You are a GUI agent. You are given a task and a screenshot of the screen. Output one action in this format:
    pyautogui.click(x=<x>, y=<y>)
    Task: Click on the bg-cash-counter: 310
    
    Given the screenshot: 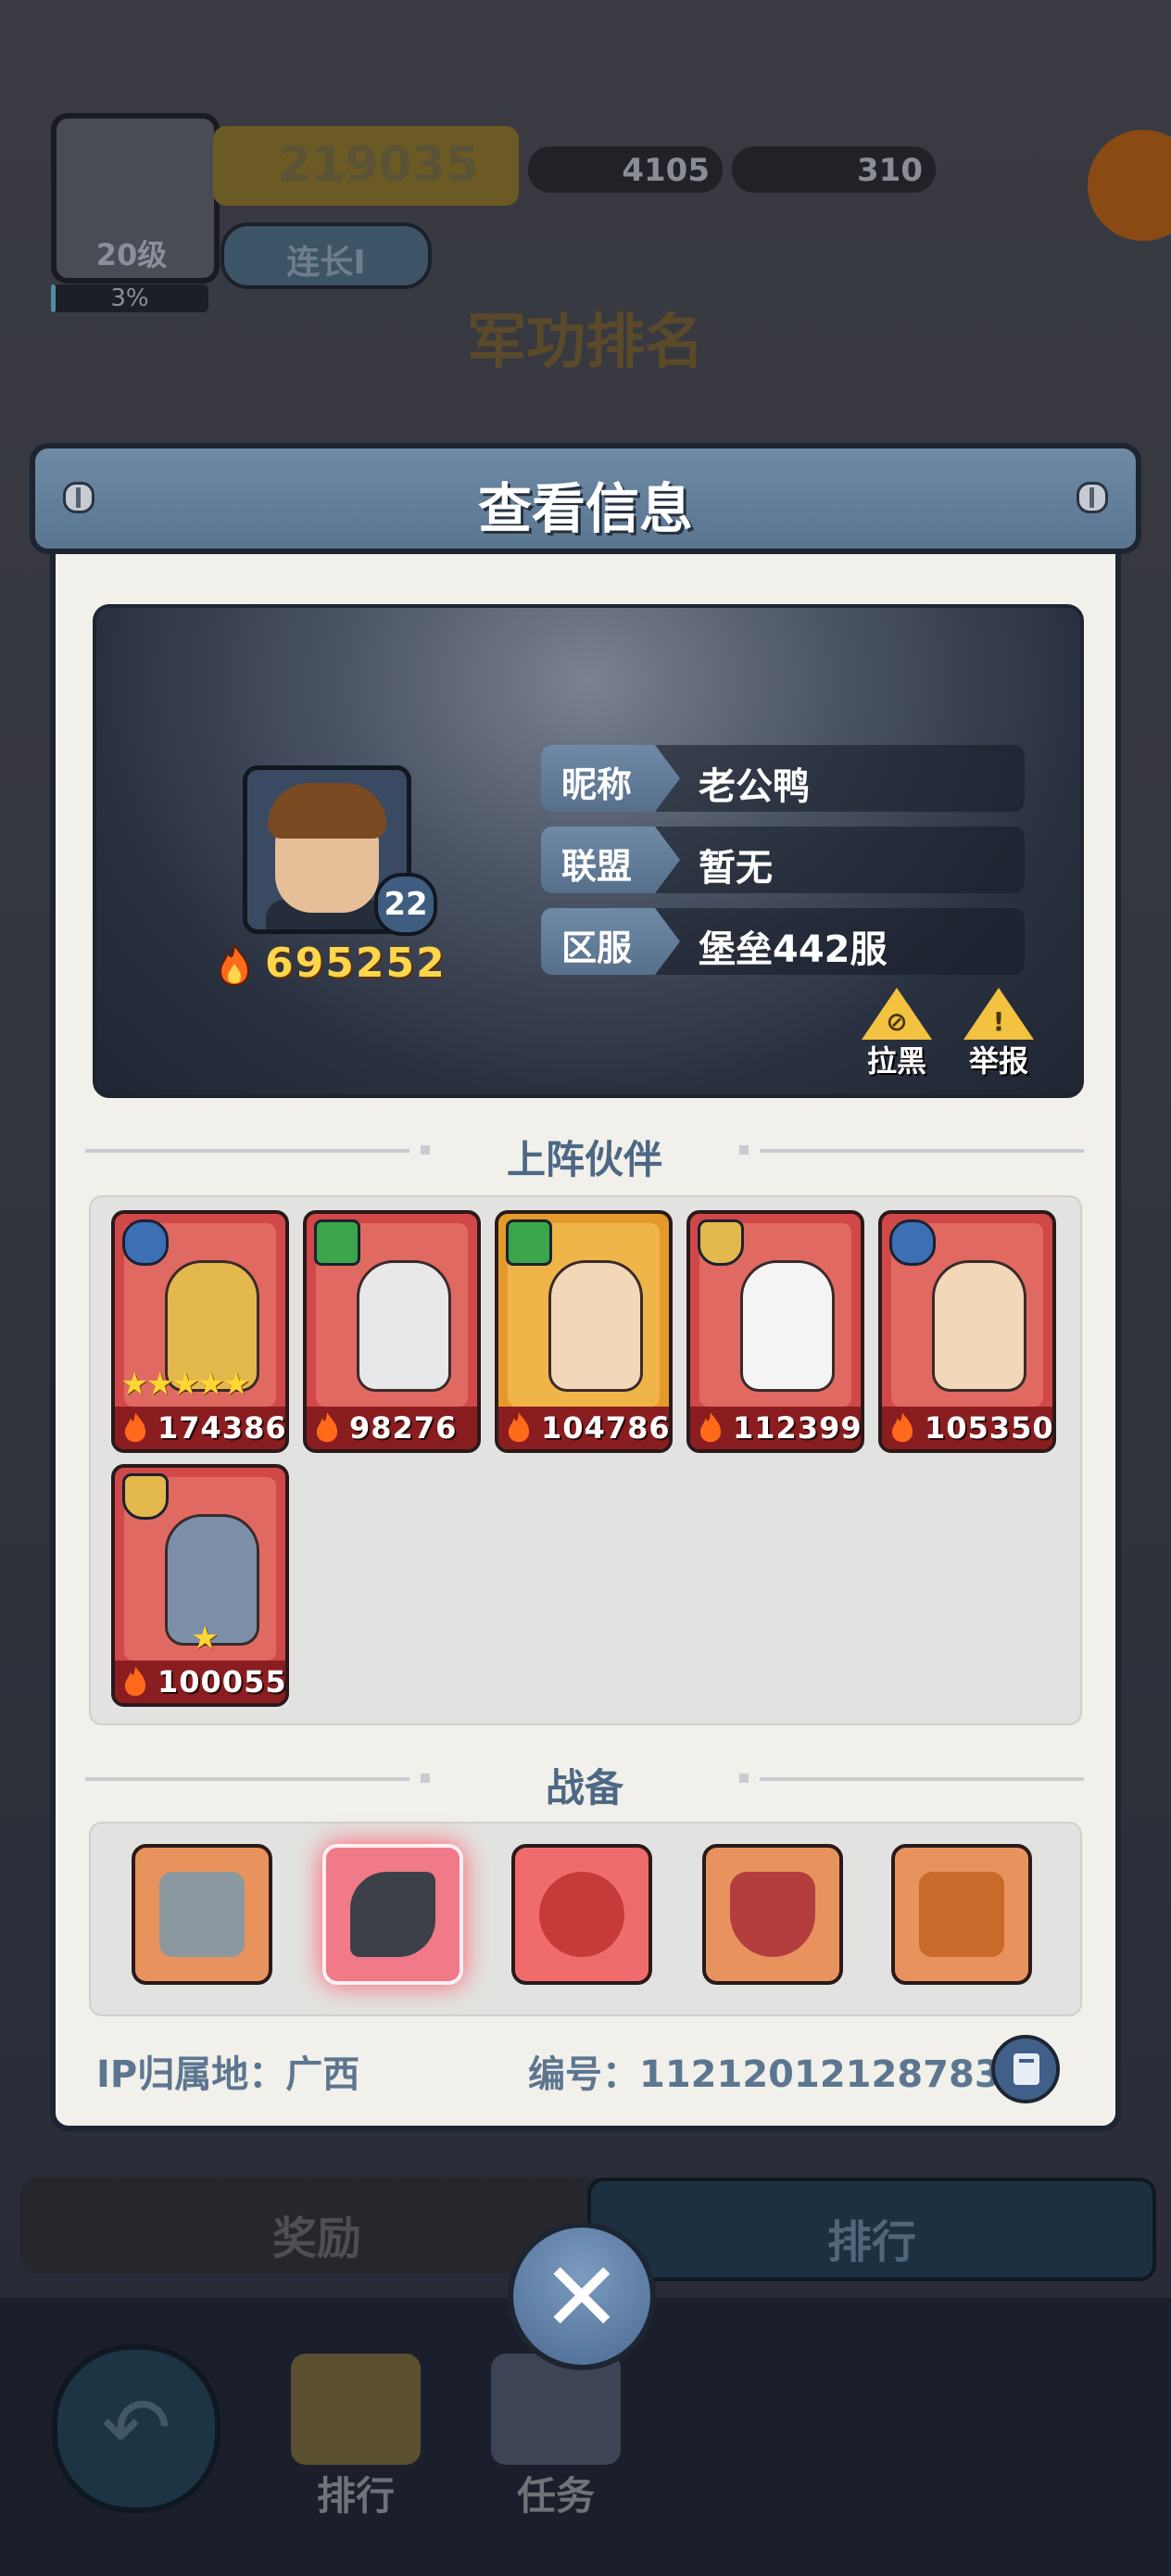 What is the action you would take?
    pyautogui.click(x=834, y=170)
    